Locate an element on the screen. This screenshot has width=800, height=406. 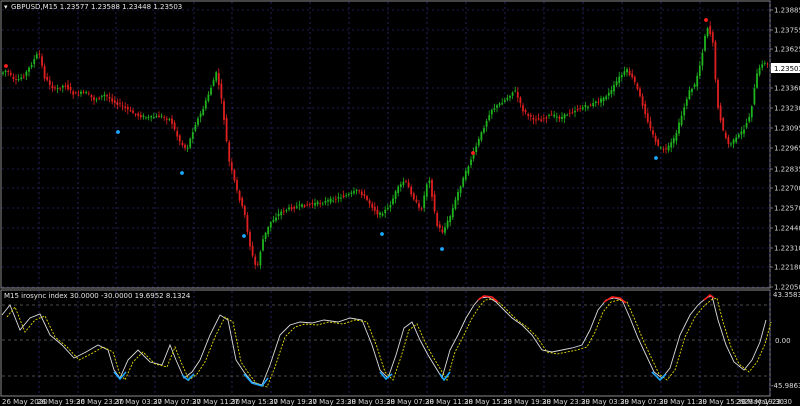
indicator-level-top: 43.3583 is located at coordinates (786, 295).